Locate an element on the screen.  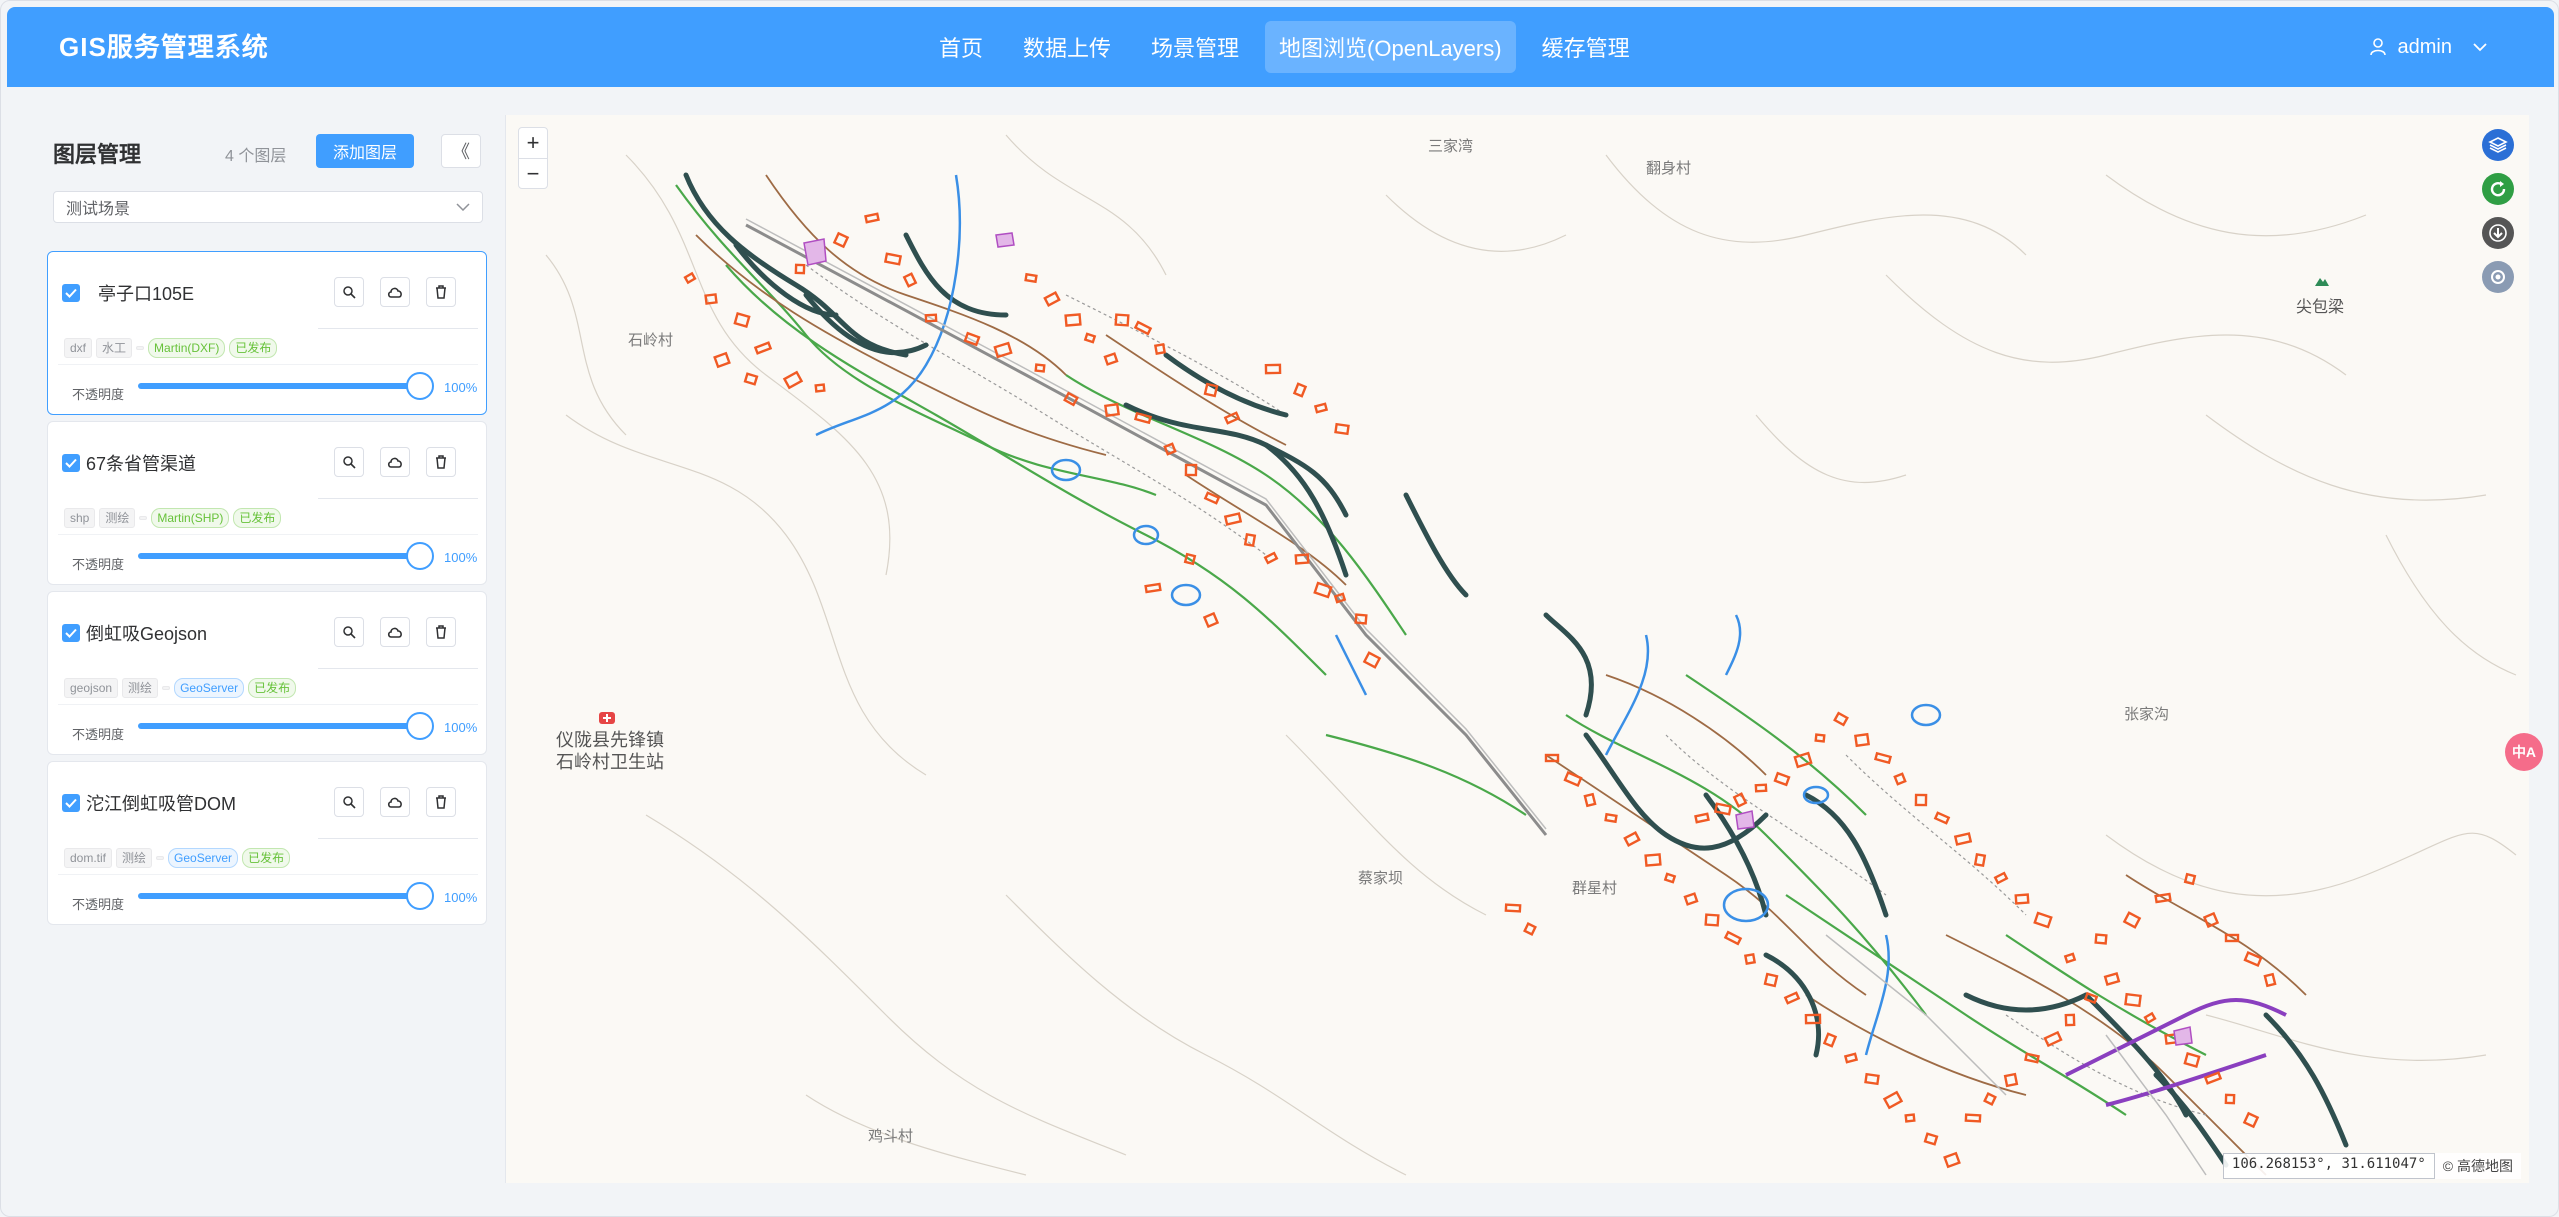
add-layer-button: 添加图层 is located at coordinates (365, 151).